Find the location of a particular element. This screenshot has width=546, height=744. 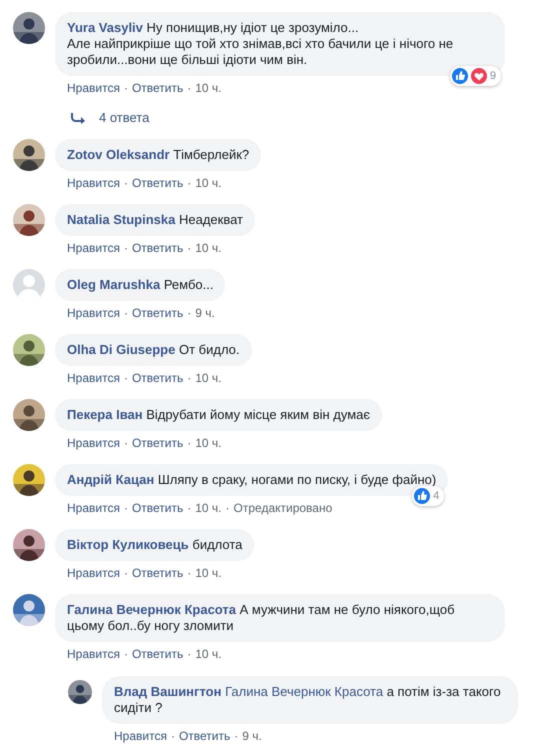

author-name: Zotov Oleksandr is located at coordinates (118, 154).